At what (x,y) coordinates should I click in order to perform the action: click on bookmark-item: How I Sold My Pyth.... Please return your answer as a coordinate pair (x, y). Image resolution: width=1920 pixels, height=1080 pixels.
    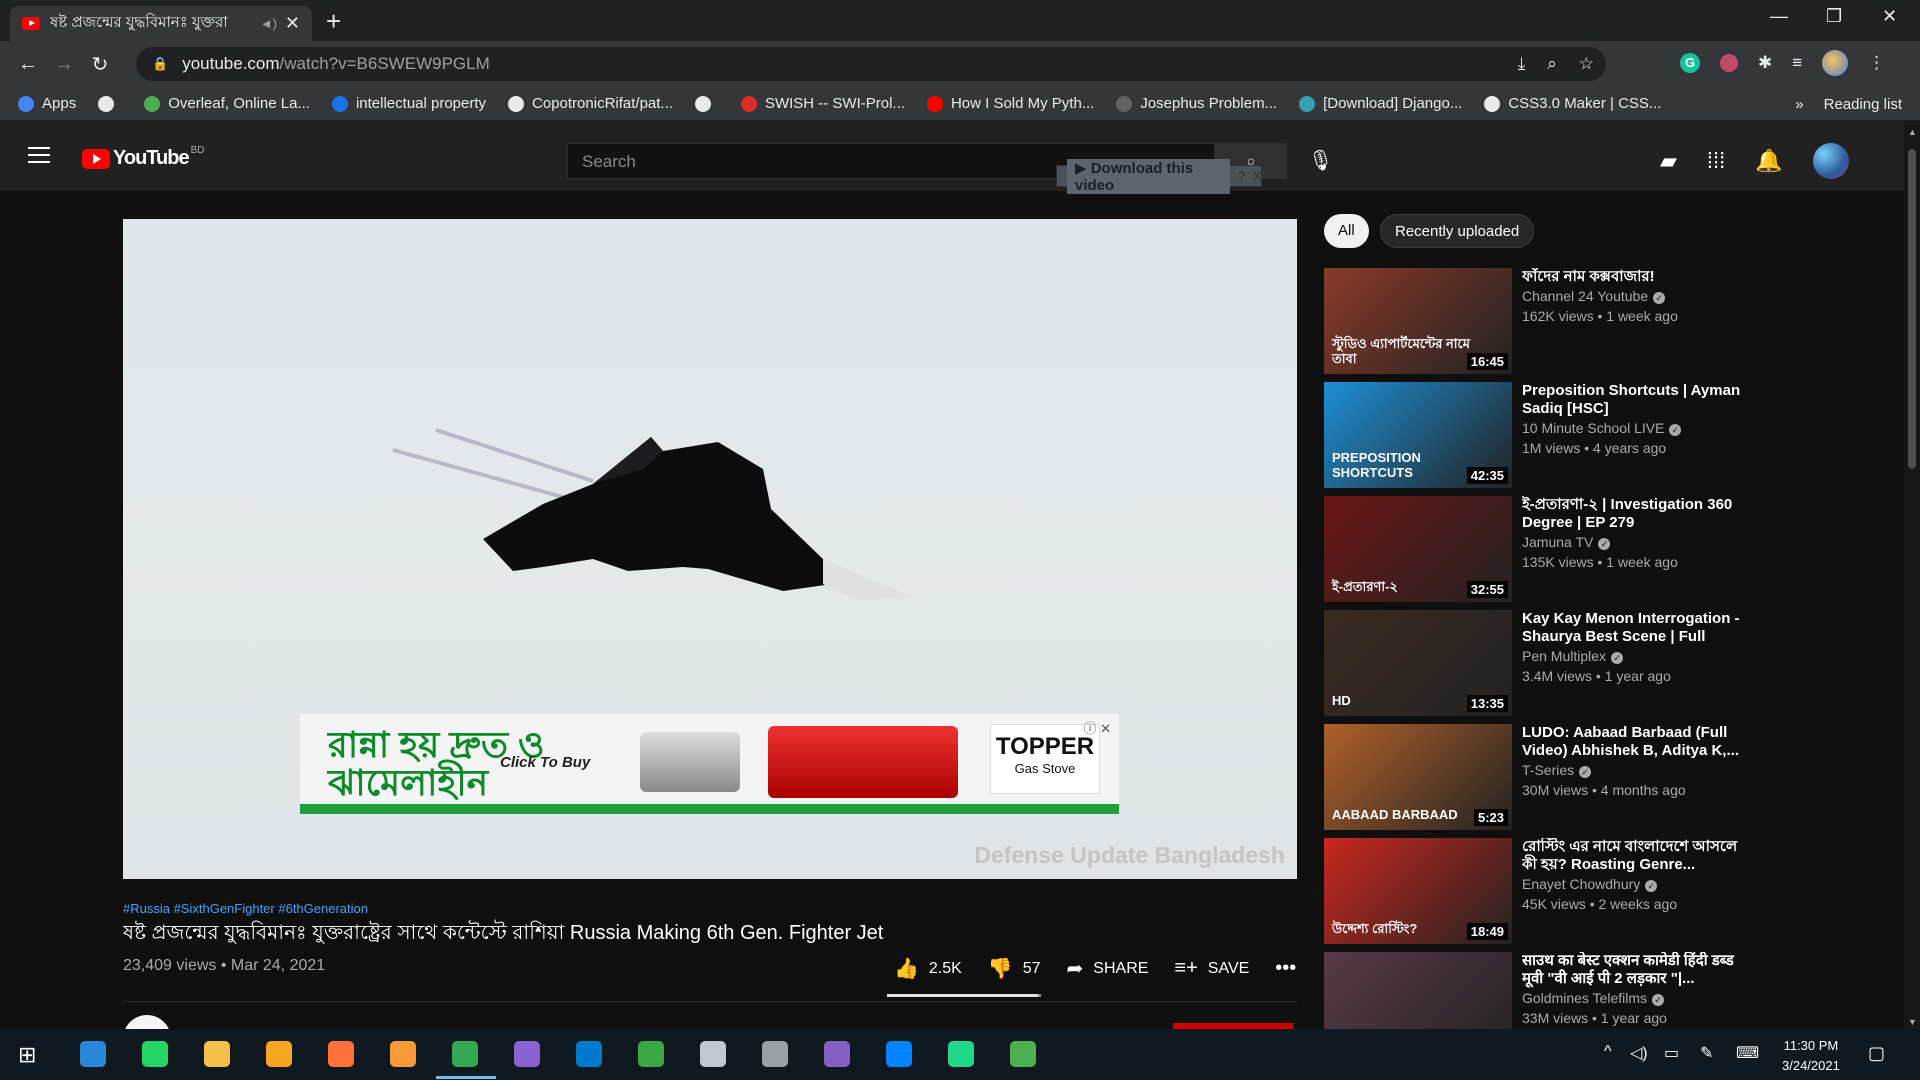
    Looking at the image, I should click on (1010, 103).